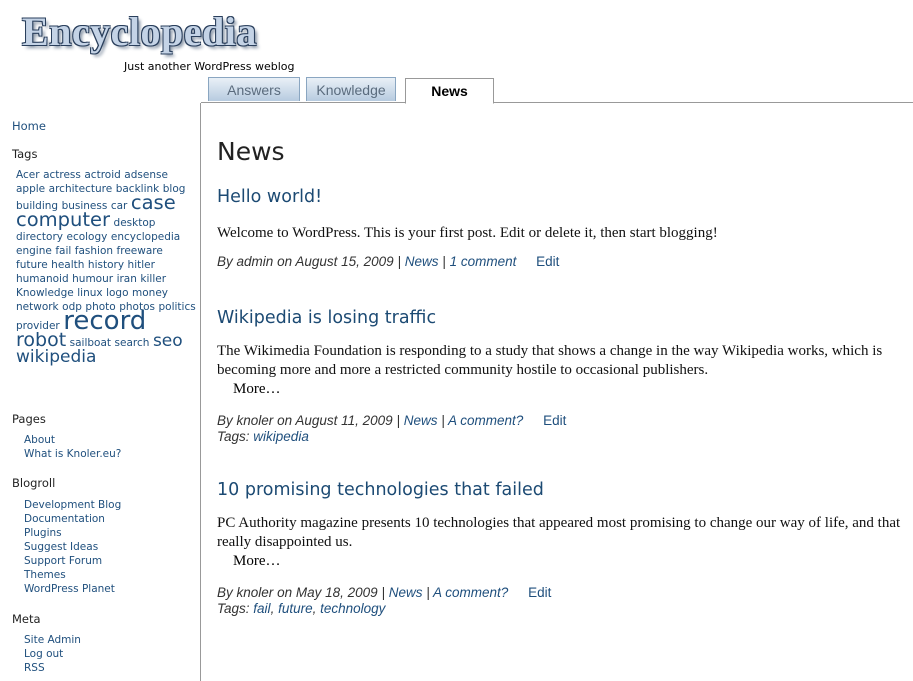 Image resolution: width=913 pixels, height=681 pixels. What do you see at coordinates (62, 175) in the screenshot?
I see `tag-cloud-link: actress` at bounding box center [62, 175].